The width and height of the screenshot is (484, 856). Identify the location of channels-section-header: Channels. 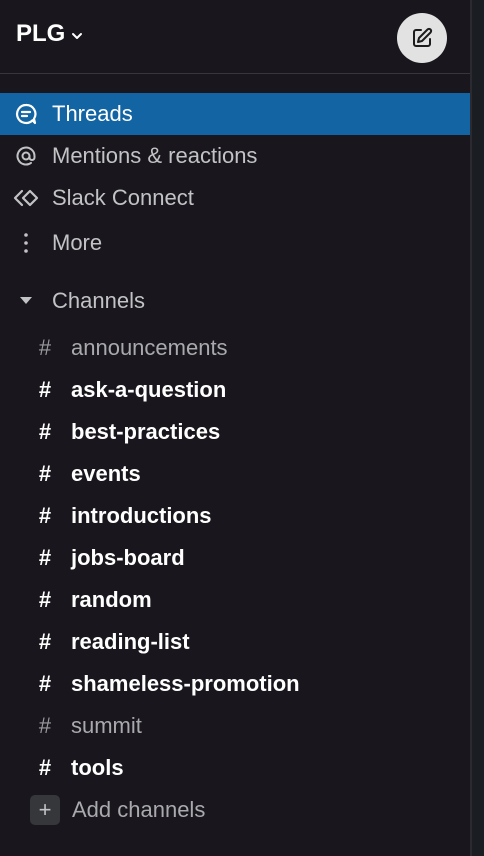
(235, 301).